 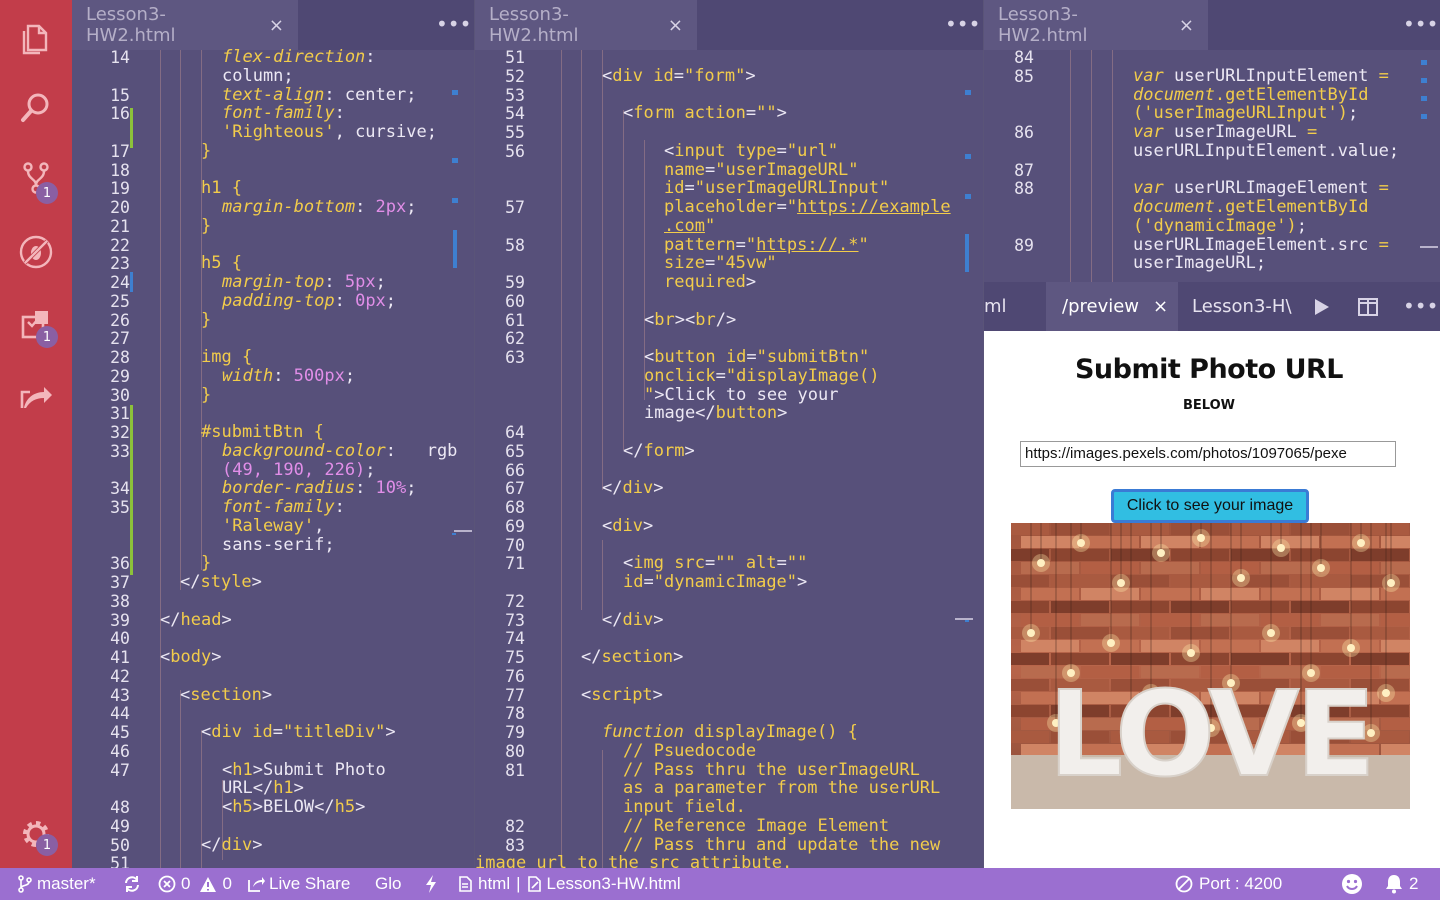 I want to click on code-line: (49, 190, 226);, so click(x=299, y=470).